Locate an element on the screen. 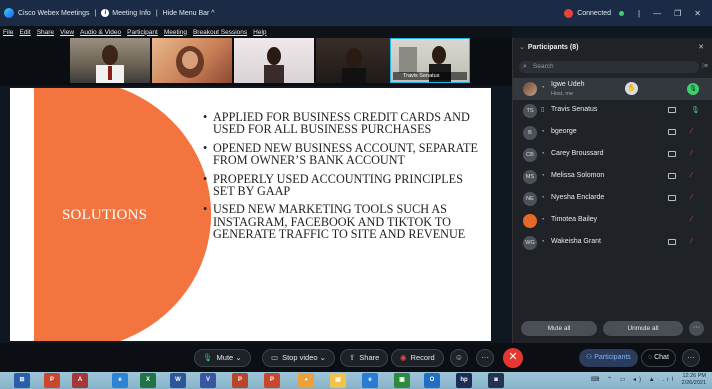  access-icon: A is located at coordinates (80, 380).